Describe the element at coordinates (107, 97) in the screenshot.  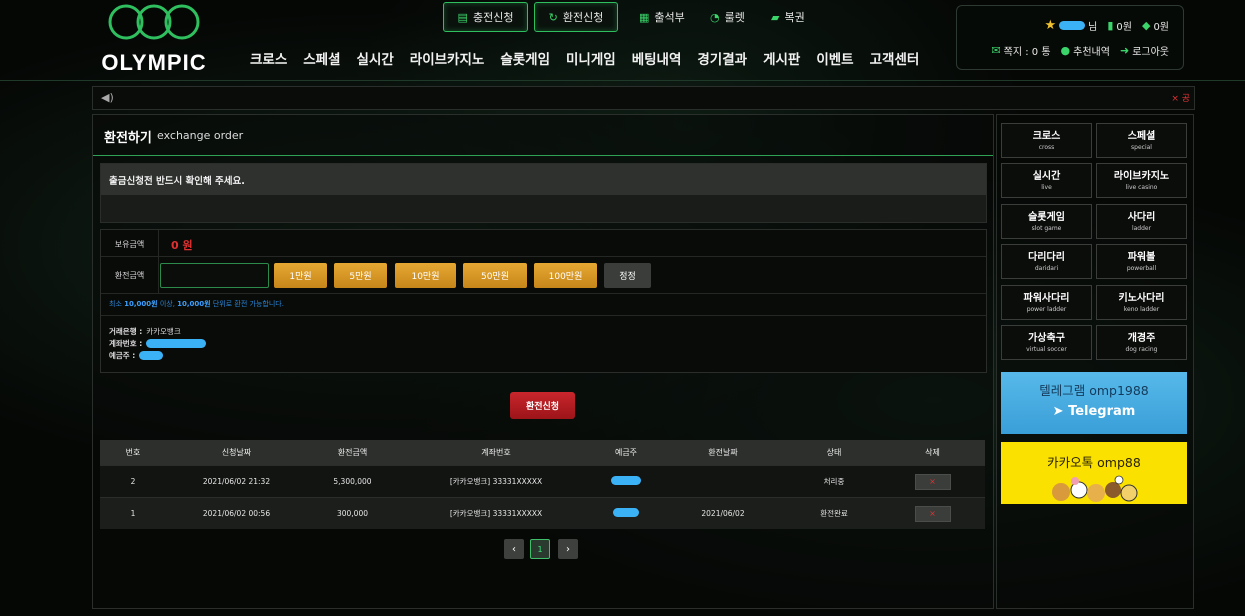
I see `speaker-icon: ◀)` at that location.